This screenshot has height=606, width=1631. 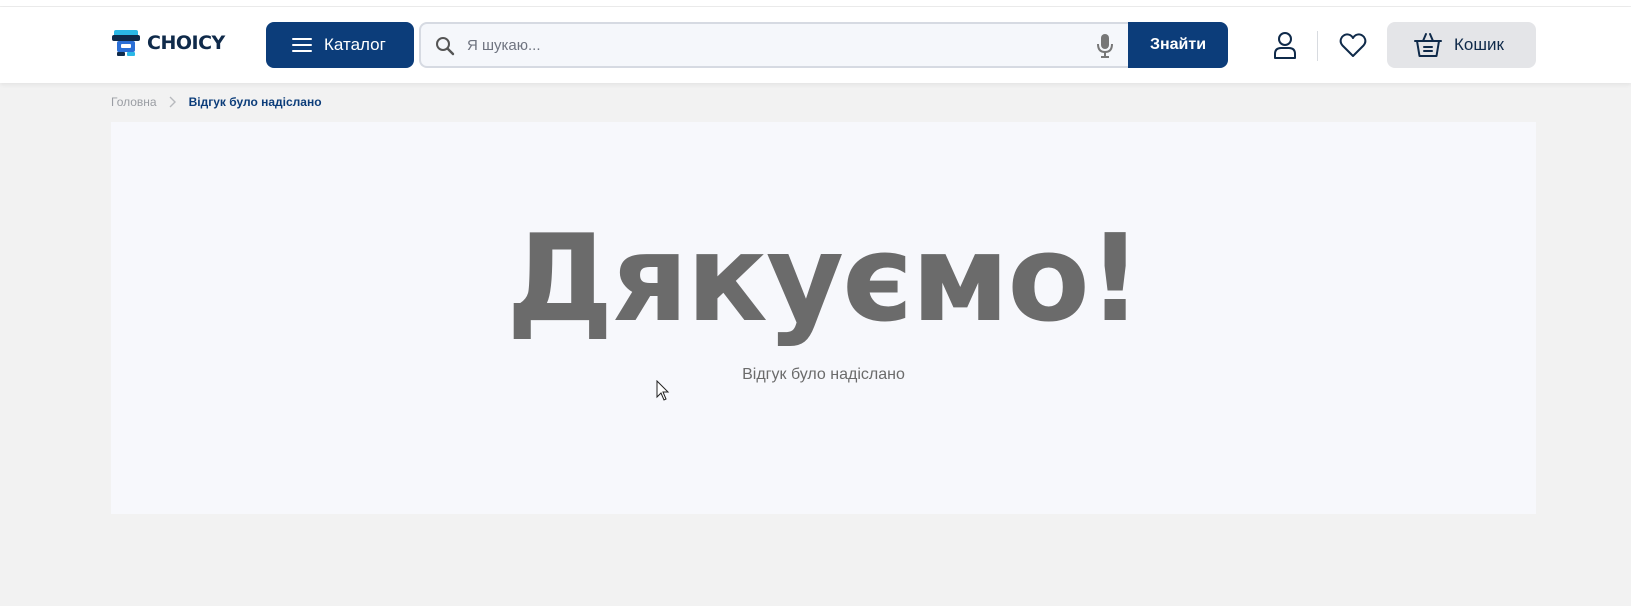 I want to click on cart-button: Кошик, so click(x=1461, y=45).